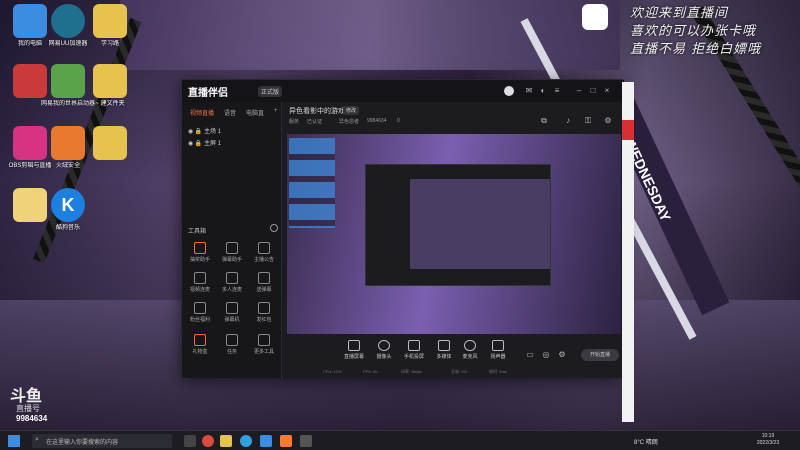  What do you see at coordinates (226, 441) in the screenshot?
I see `file-explorer-icon` at bounding box center [226, 441].